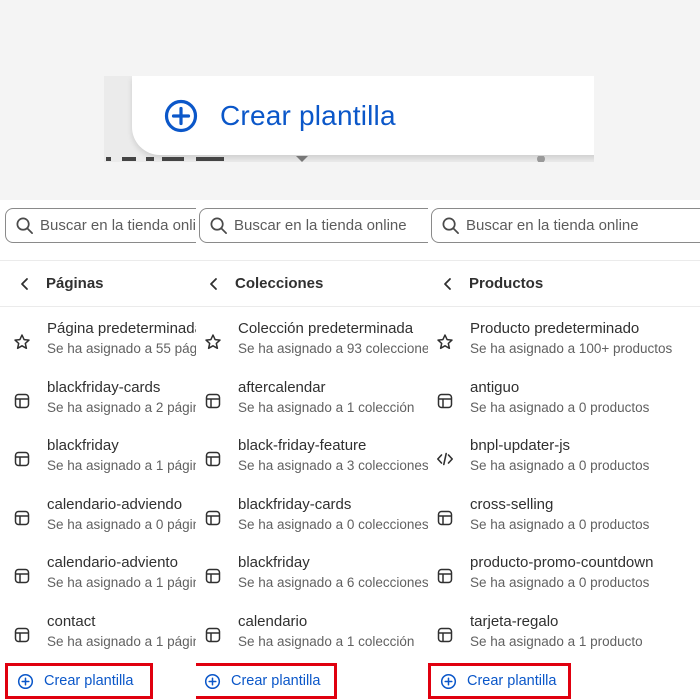 This screenshot has height=700, width=700. Describe the element at coordinates (115, 504) in the screenshot. I see `template-name: calendario-adviendo` at that location.